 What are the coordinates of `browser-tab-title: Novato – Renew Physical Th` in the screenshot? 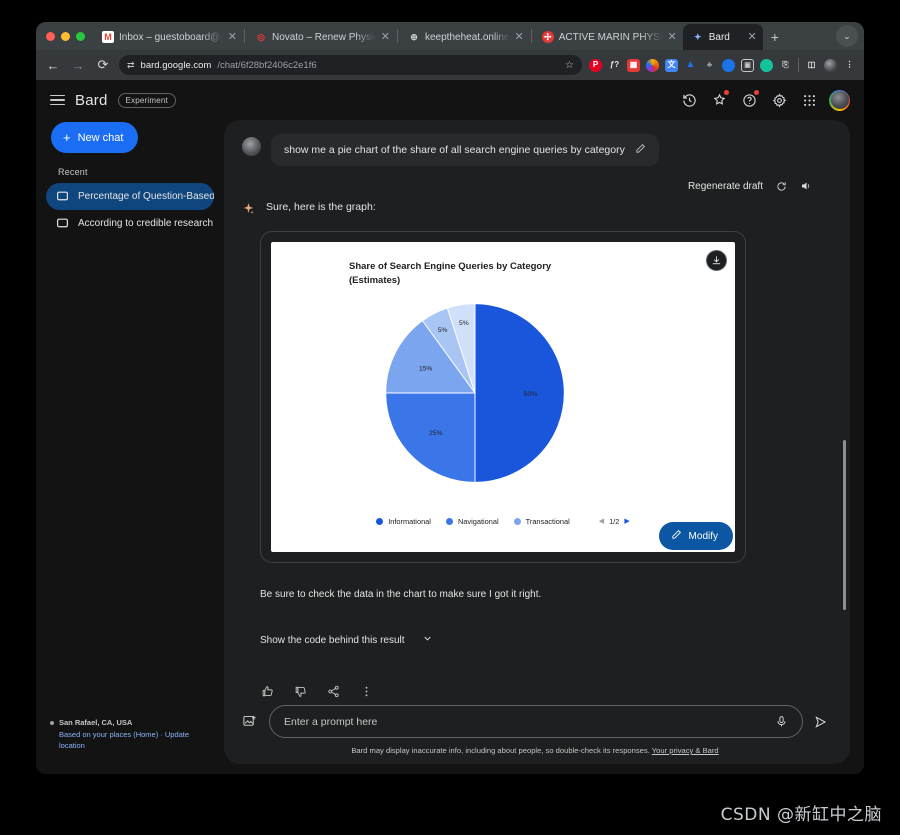 It's located at (324, 37).